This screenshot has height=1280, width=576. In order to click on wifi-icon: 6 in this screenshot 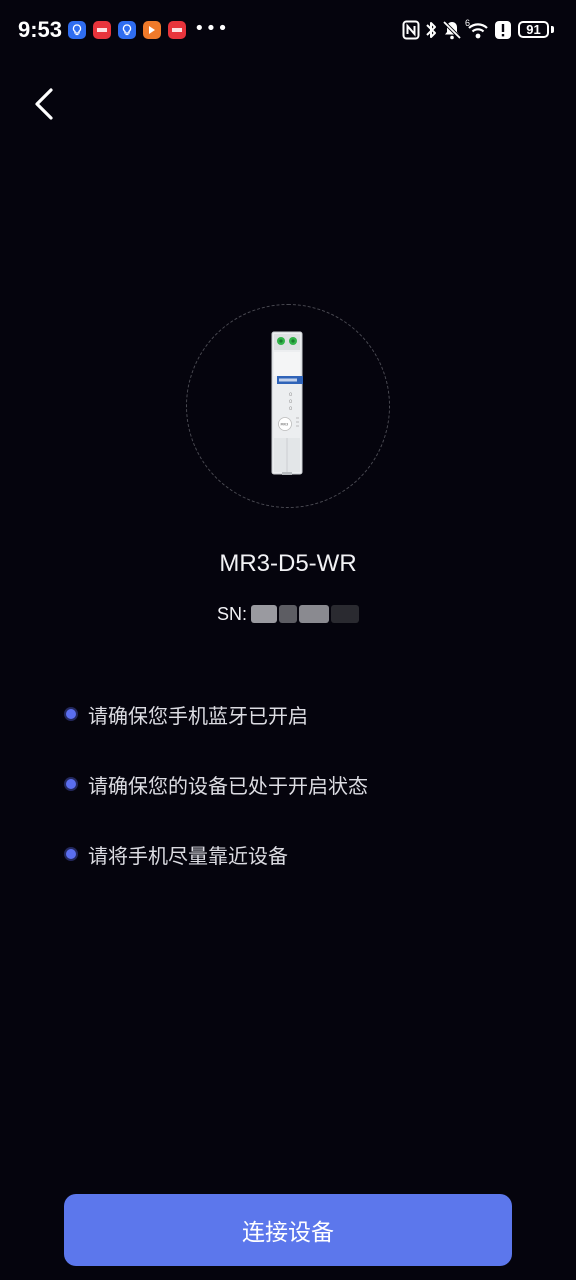, I will do `click(478, 31)`.